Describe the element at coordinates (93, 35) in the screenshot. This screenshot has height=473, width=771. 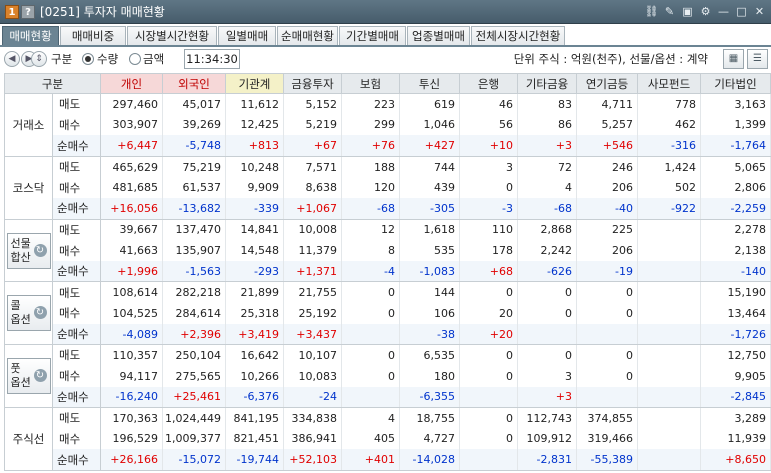
I see `tab-1: 매매비중` at that location.